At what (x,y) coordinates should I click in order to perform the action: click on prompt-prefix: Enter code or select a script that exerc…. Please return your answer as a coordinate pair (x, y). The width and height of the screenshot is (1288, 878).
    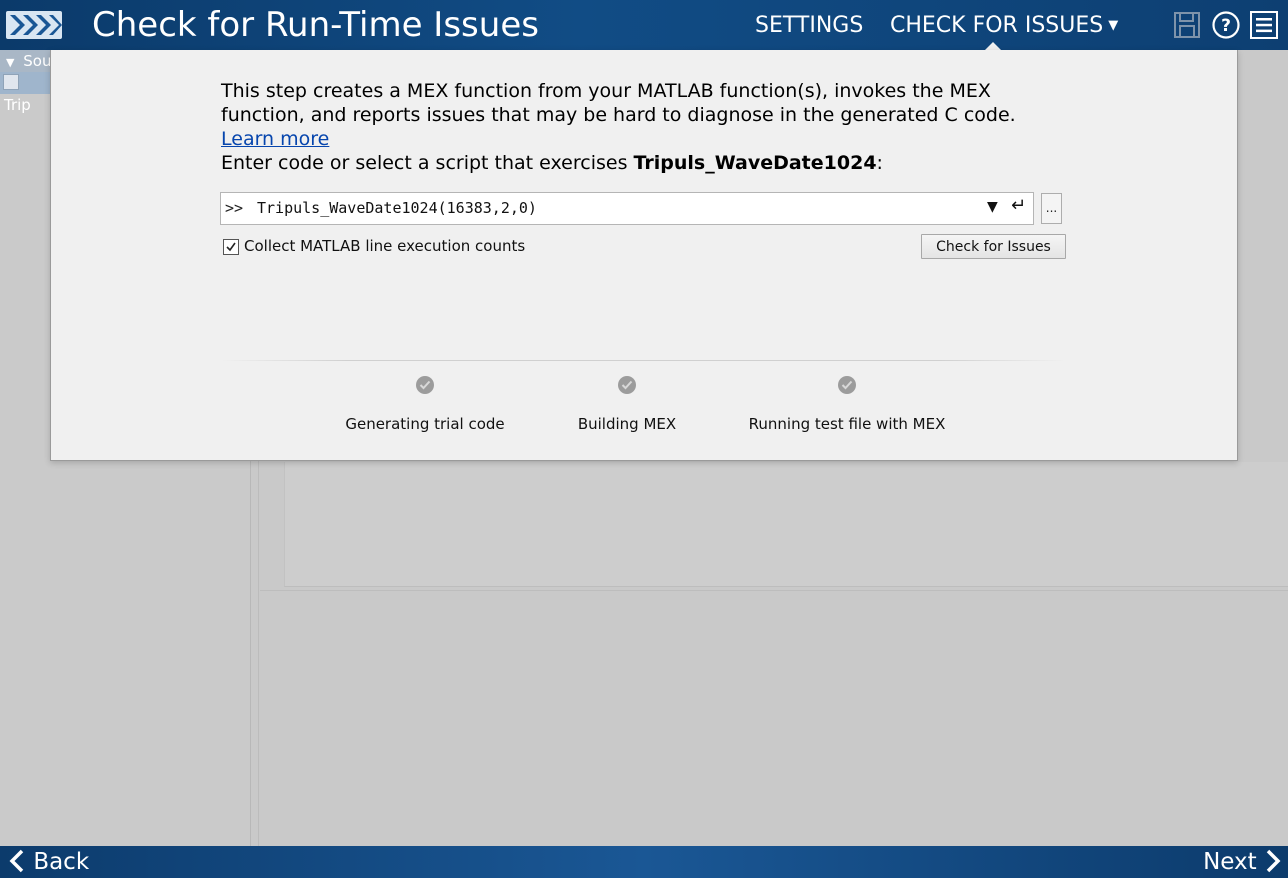
    Looking at the image, I should click on (424, 163).